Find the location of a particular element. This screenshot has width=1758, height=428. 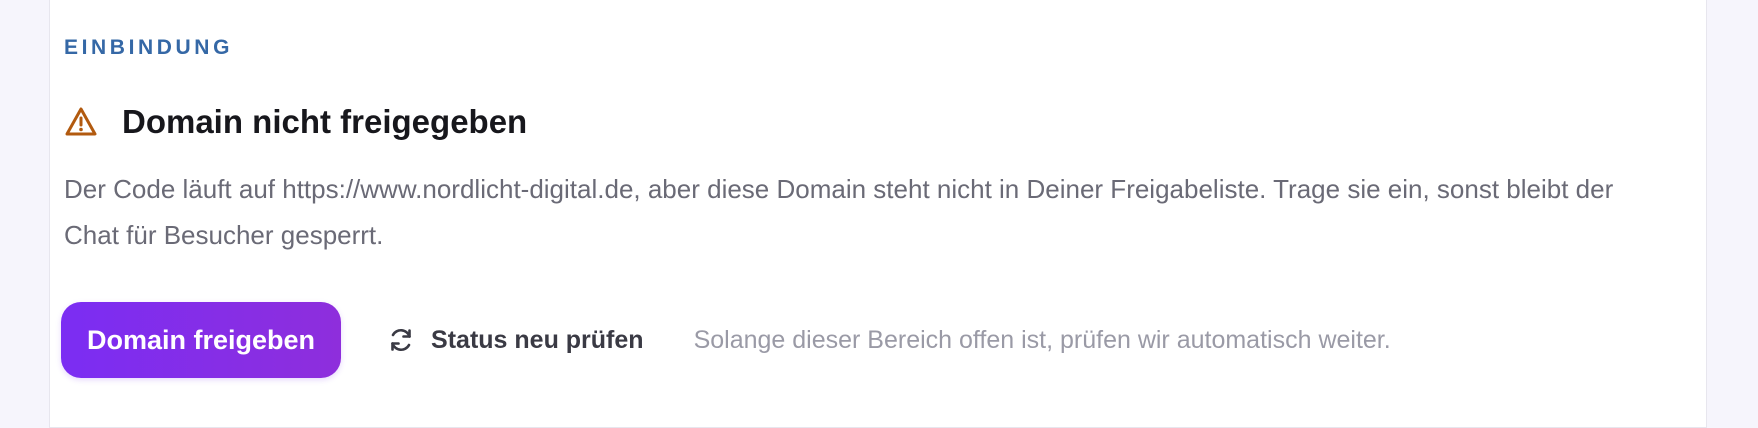

refresh-icon is located at coordinates (401, 340).